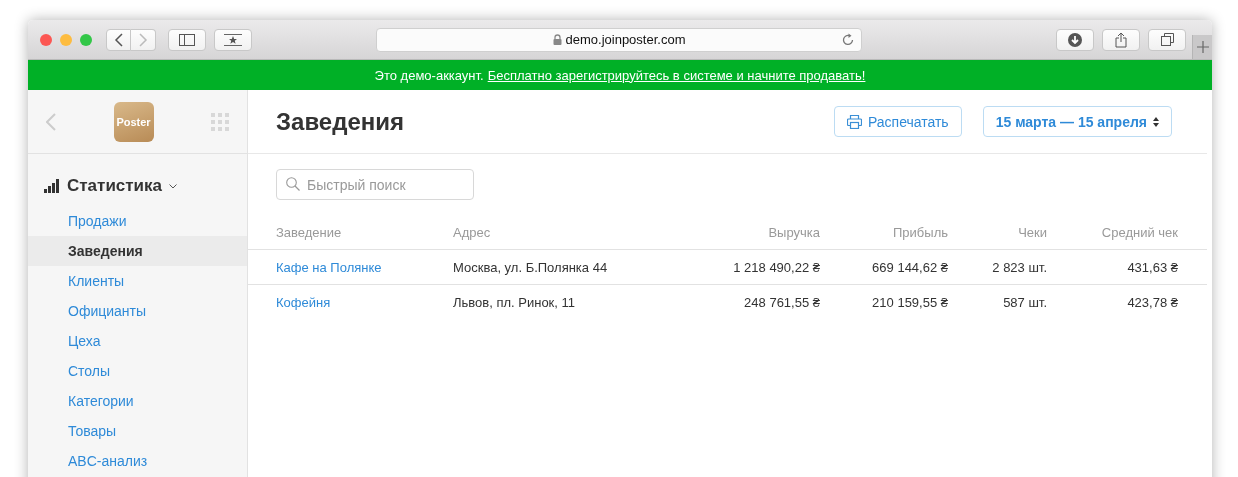 The height and width of the screenshot is (477, 1238). I want to click on sidebar-item: Столы, so click(137, 371).